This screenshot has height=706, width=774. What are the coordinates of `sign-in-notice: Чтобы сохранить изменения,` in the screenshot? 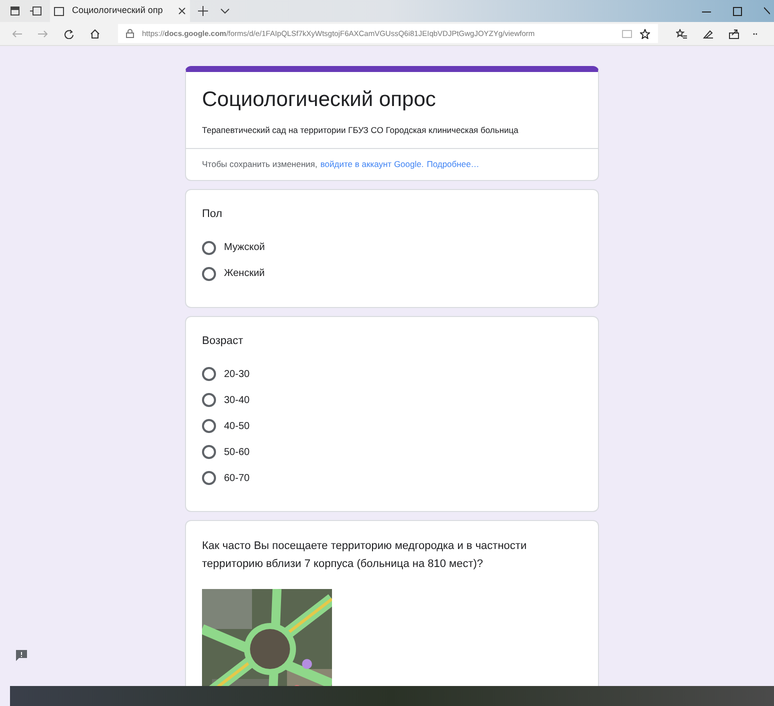 It's located at (260, 164).